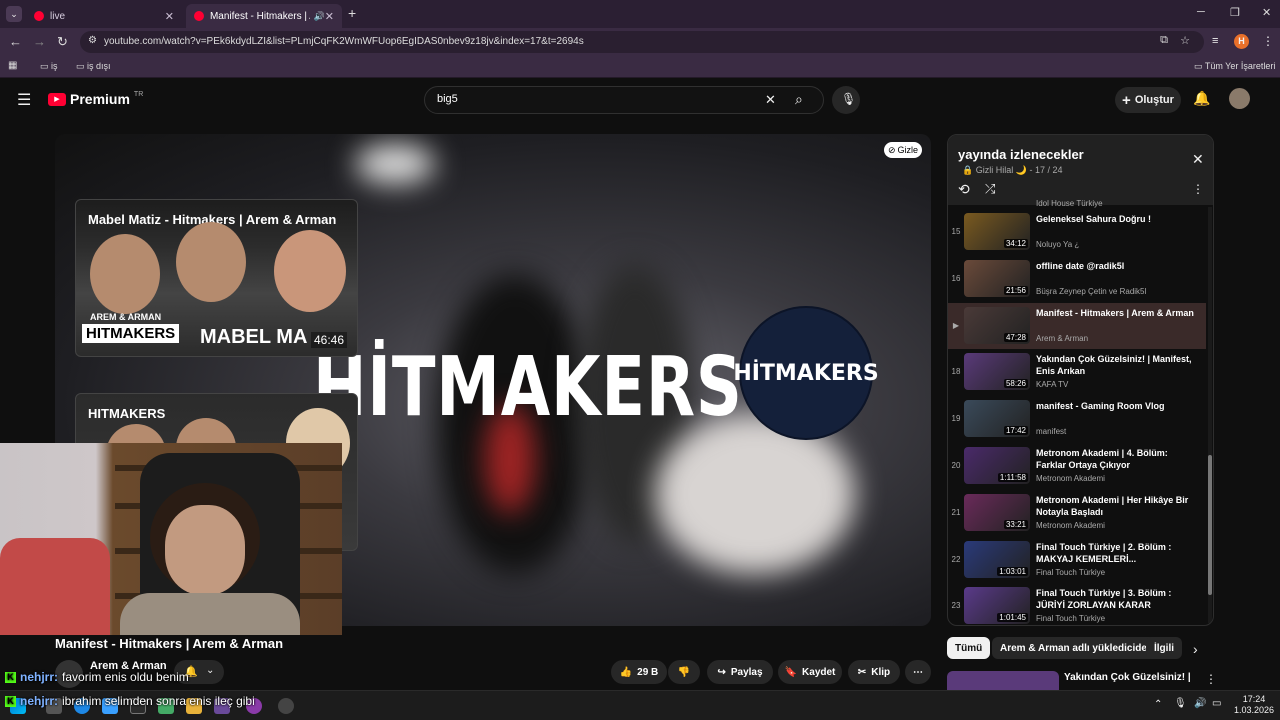 The width and height of the screenshot is (1280, 720). I want to click on playlist-item-thumbnail: 58:26, so click(997, 372).